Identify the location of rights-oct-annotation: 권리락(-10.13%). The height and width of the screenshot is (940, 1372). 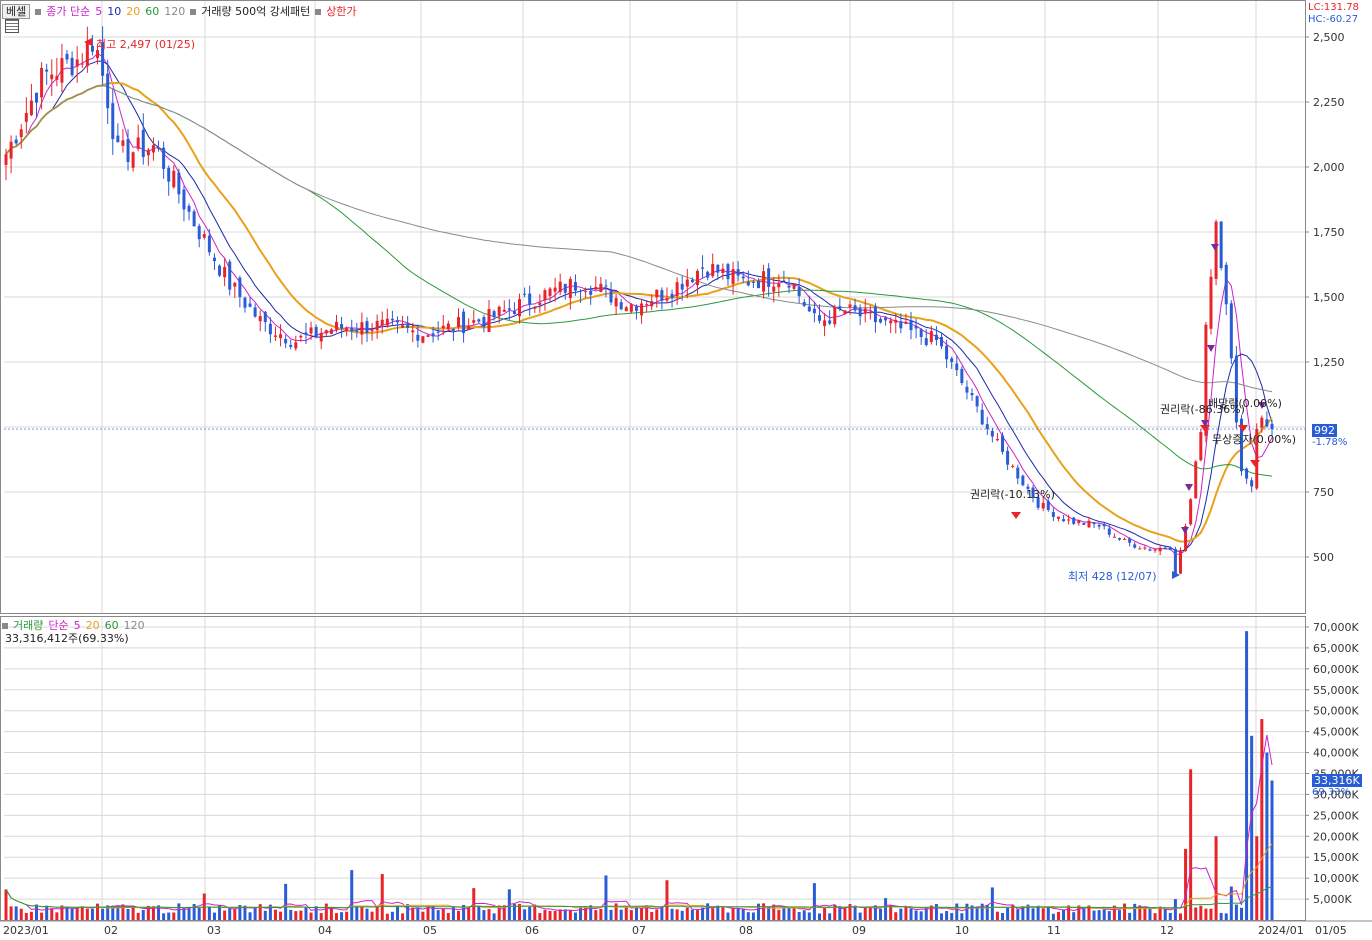
(1012, 494).